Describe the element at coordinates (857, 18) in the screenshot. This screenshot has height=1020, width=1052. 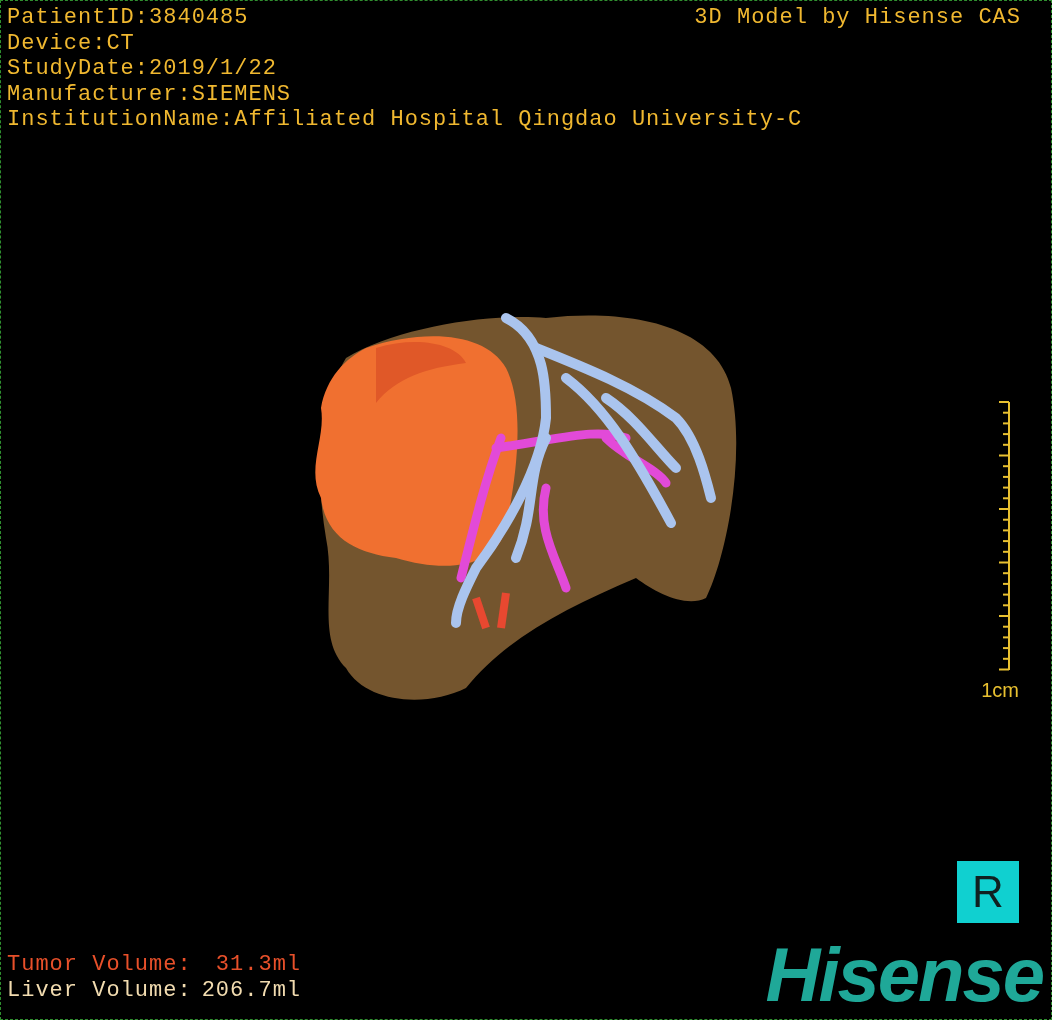
I see `model-credit: 3D Model by Hisense CAS` at that location.